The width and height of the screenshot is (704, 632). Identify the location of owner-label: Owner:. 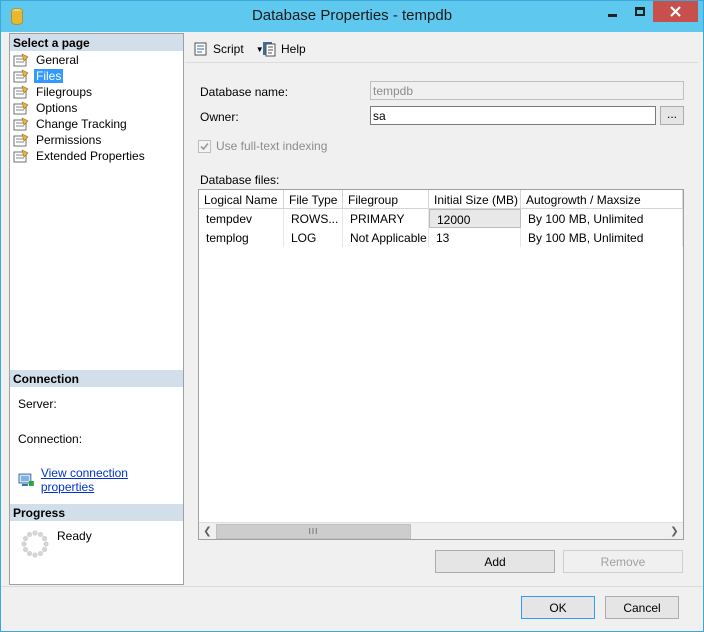
(219, 117).